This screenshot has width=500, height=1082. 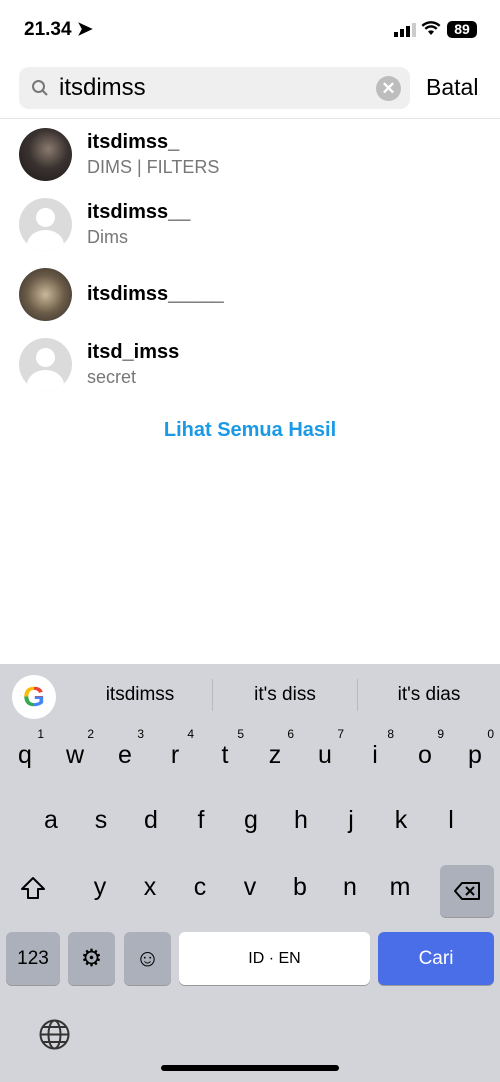 I want to click on full-name: Dims, so click(x=107, y=237).